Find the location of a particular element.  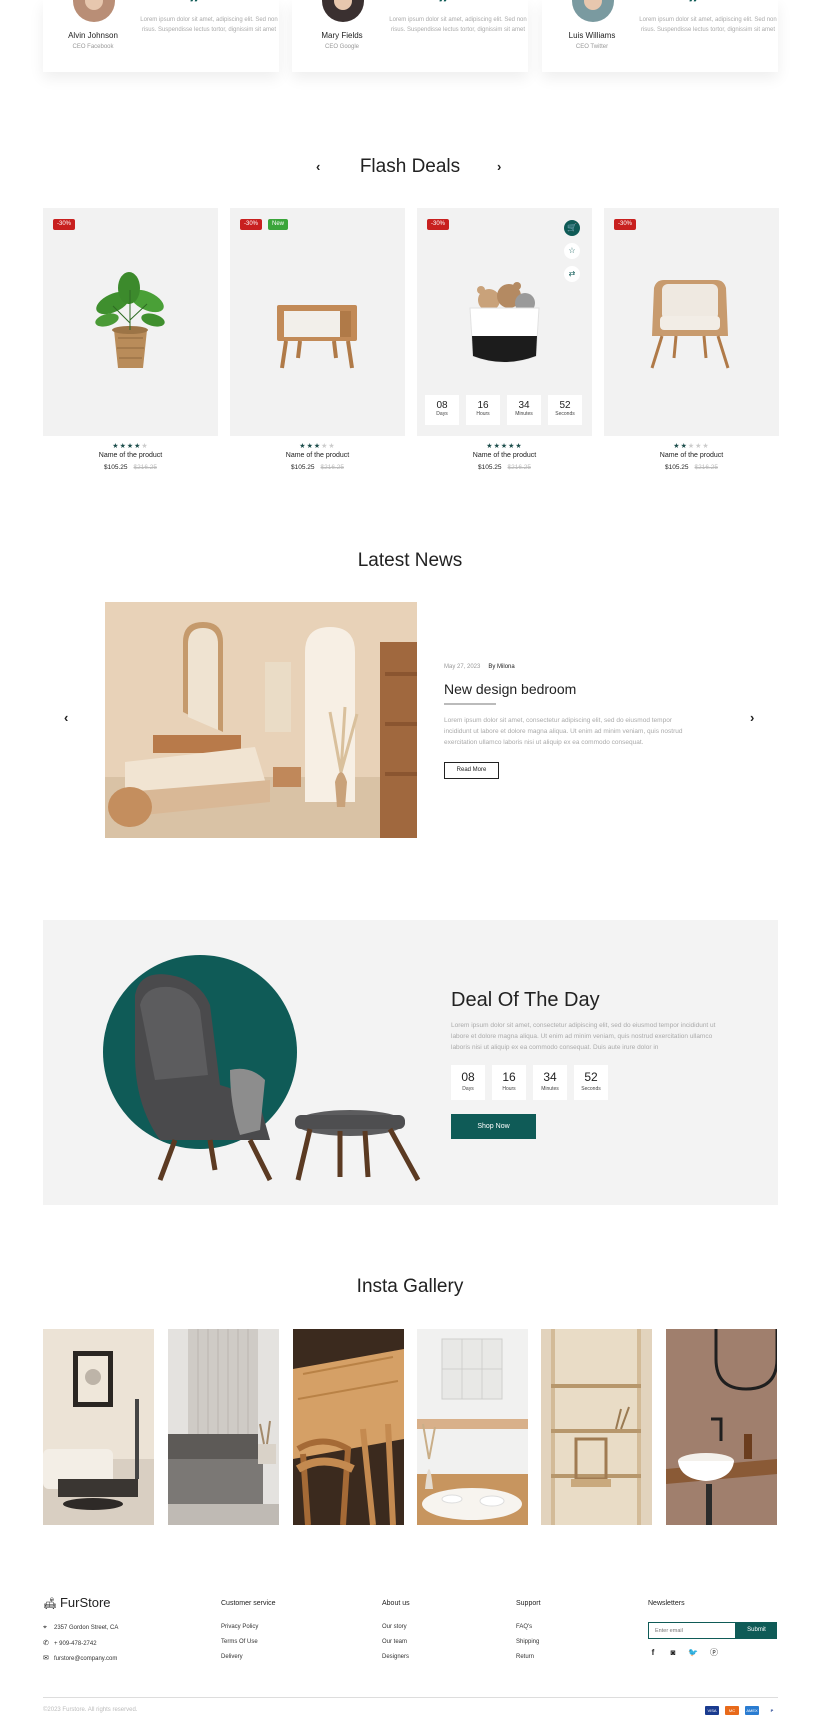

footer-link: Our story is located at coordinates (394, 1627).